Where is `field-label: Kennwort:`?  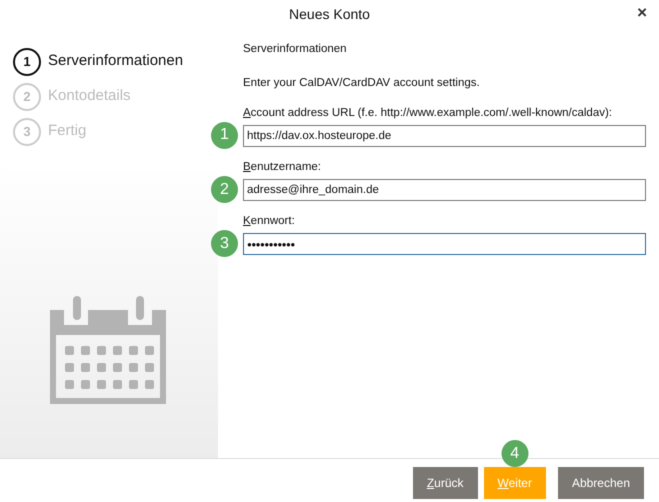 field-label: Kennwort: is located at coordinates (269, 221).